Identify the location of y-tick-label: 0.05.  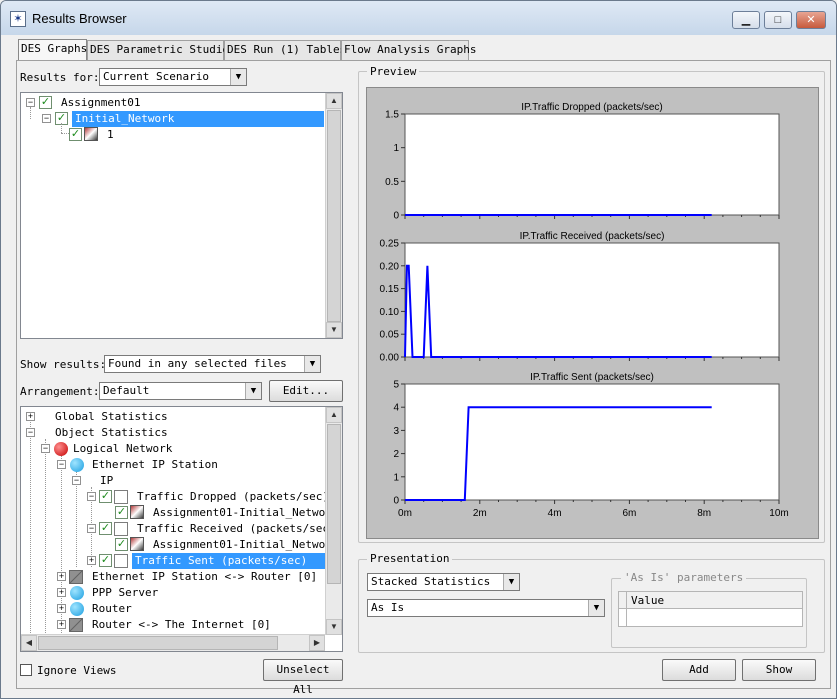
(390, 335).